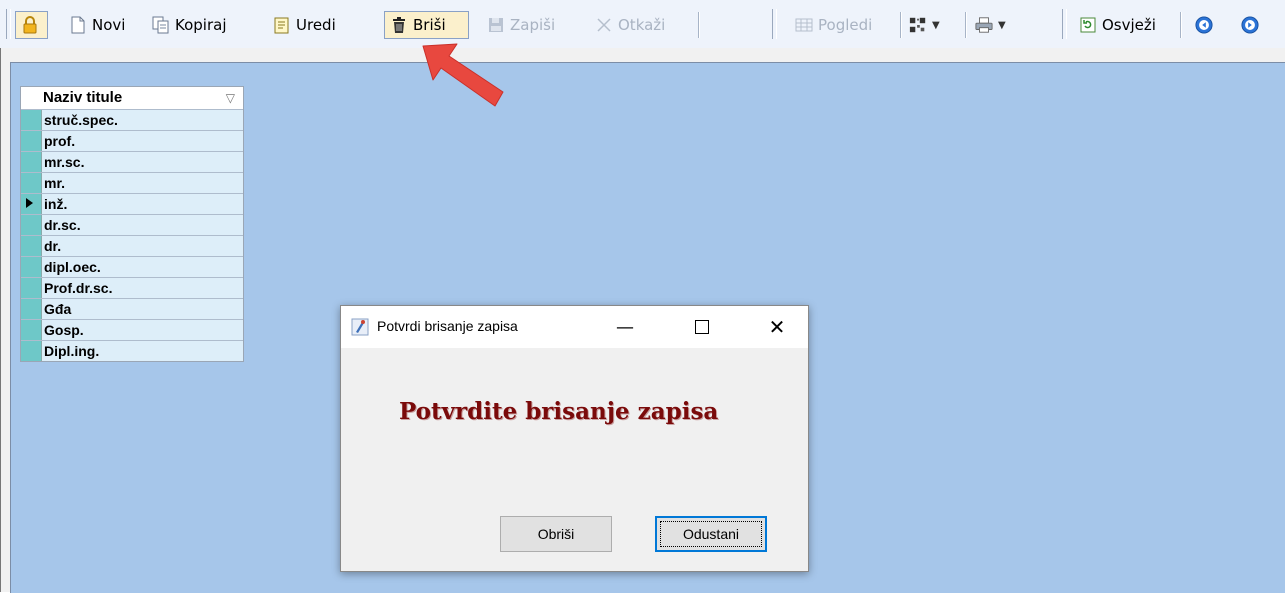 This screenshot has height=593, width=1285. What do you see at coordinates (447, 326) in the screenshot?
I see `dialog-title: Potvrdi brisanje zapisa` at bounding box center [447, 326].